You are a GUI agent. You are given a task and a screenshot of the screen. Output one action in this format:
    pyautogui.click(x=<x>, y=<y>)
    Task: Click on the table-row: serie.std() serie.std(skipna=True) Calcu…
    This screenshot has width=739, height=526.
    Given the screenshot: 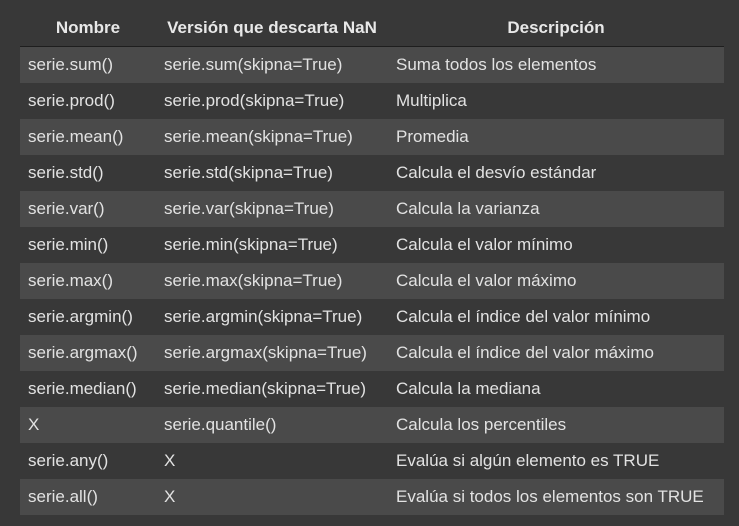 What is the action you would take?
    pyautogui.click(x=372, y=173)
    